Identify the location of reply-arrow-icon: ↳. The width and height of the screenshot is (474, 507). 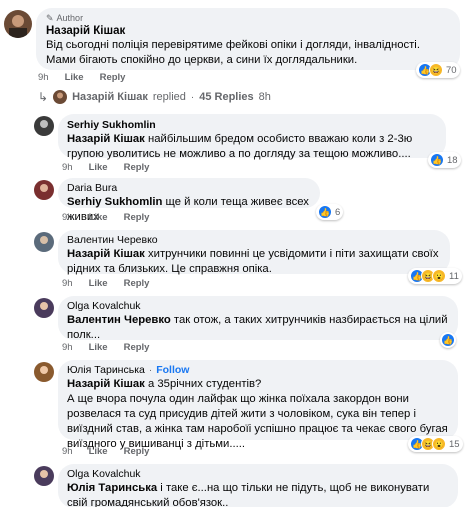
(43, 97).